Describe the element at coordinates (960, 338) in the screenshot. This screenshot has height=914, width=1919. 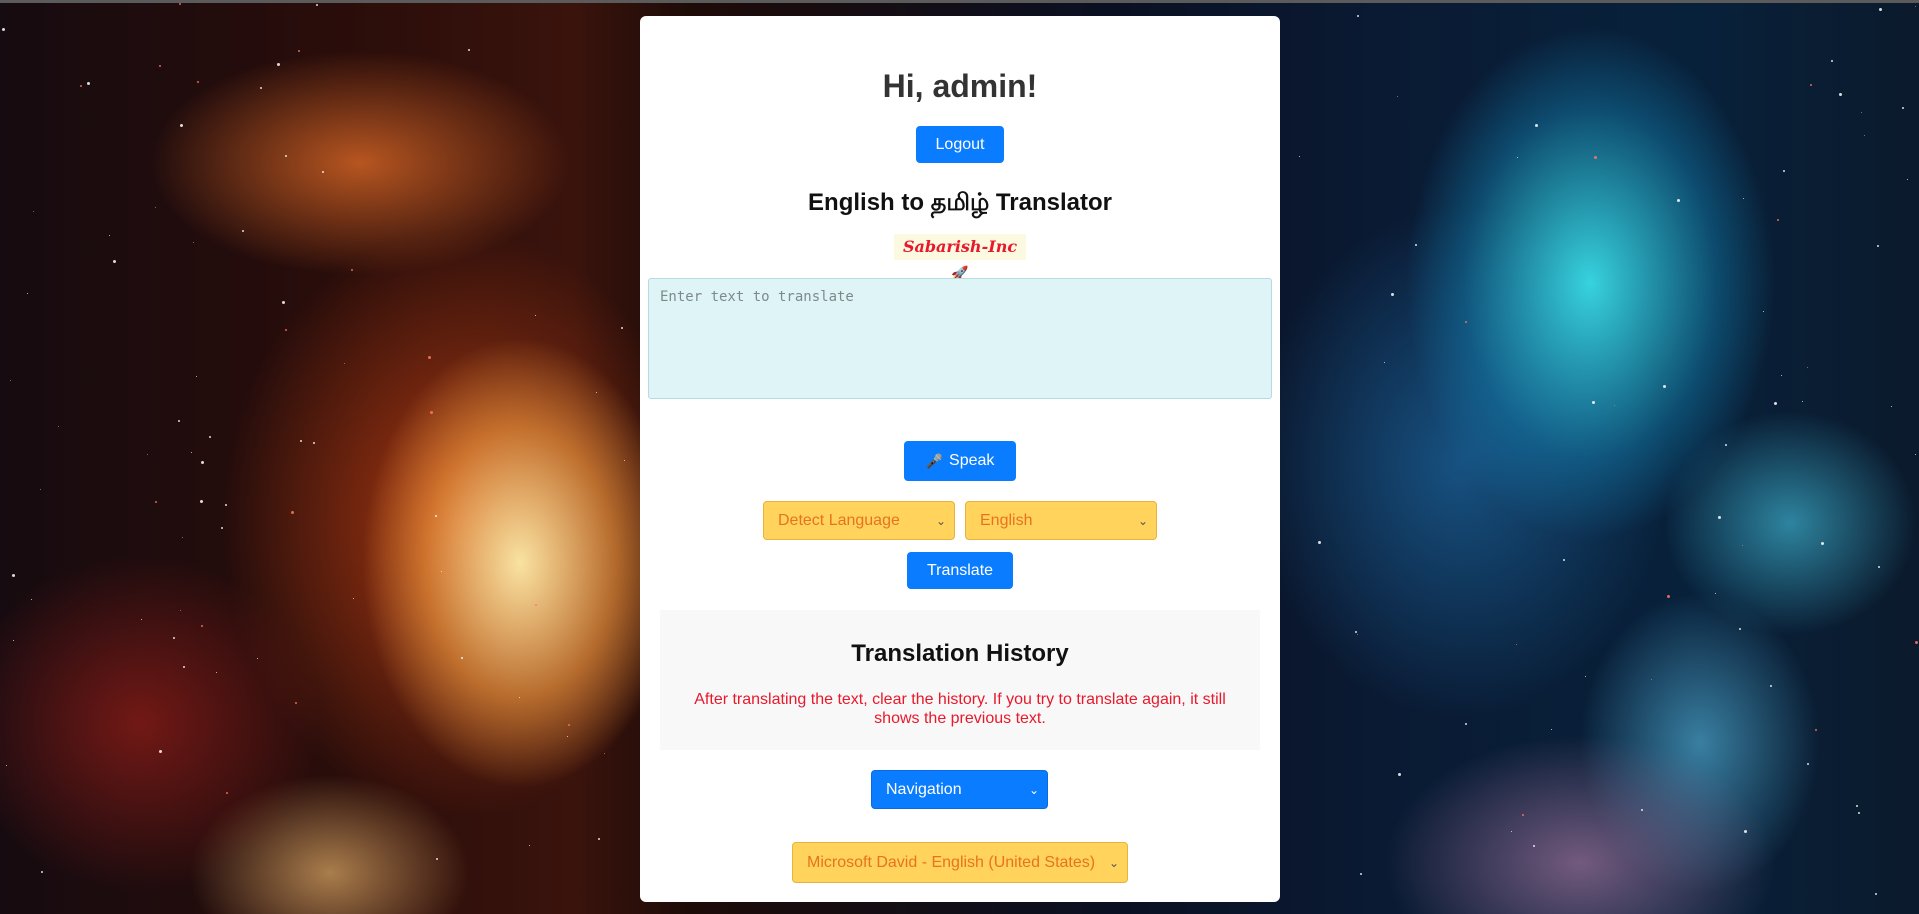
I see `translate-input` at that location.